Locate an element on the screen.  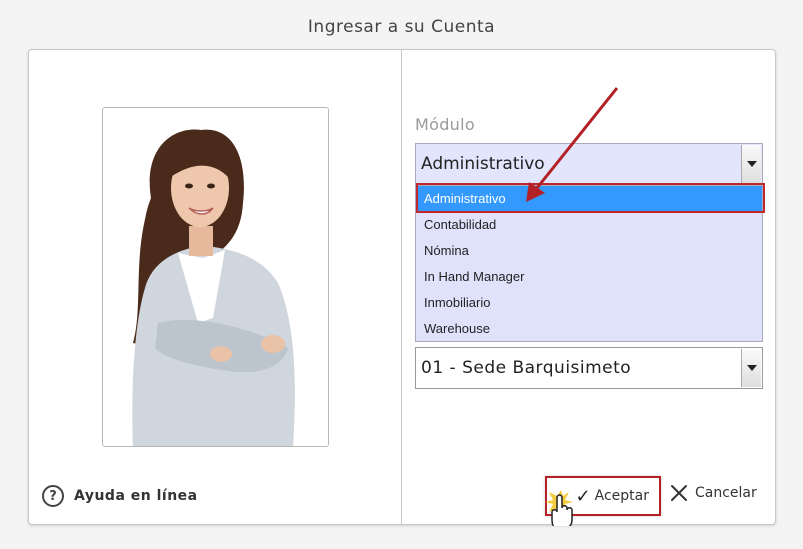
panel-divider is located at coordinates (401, 287).